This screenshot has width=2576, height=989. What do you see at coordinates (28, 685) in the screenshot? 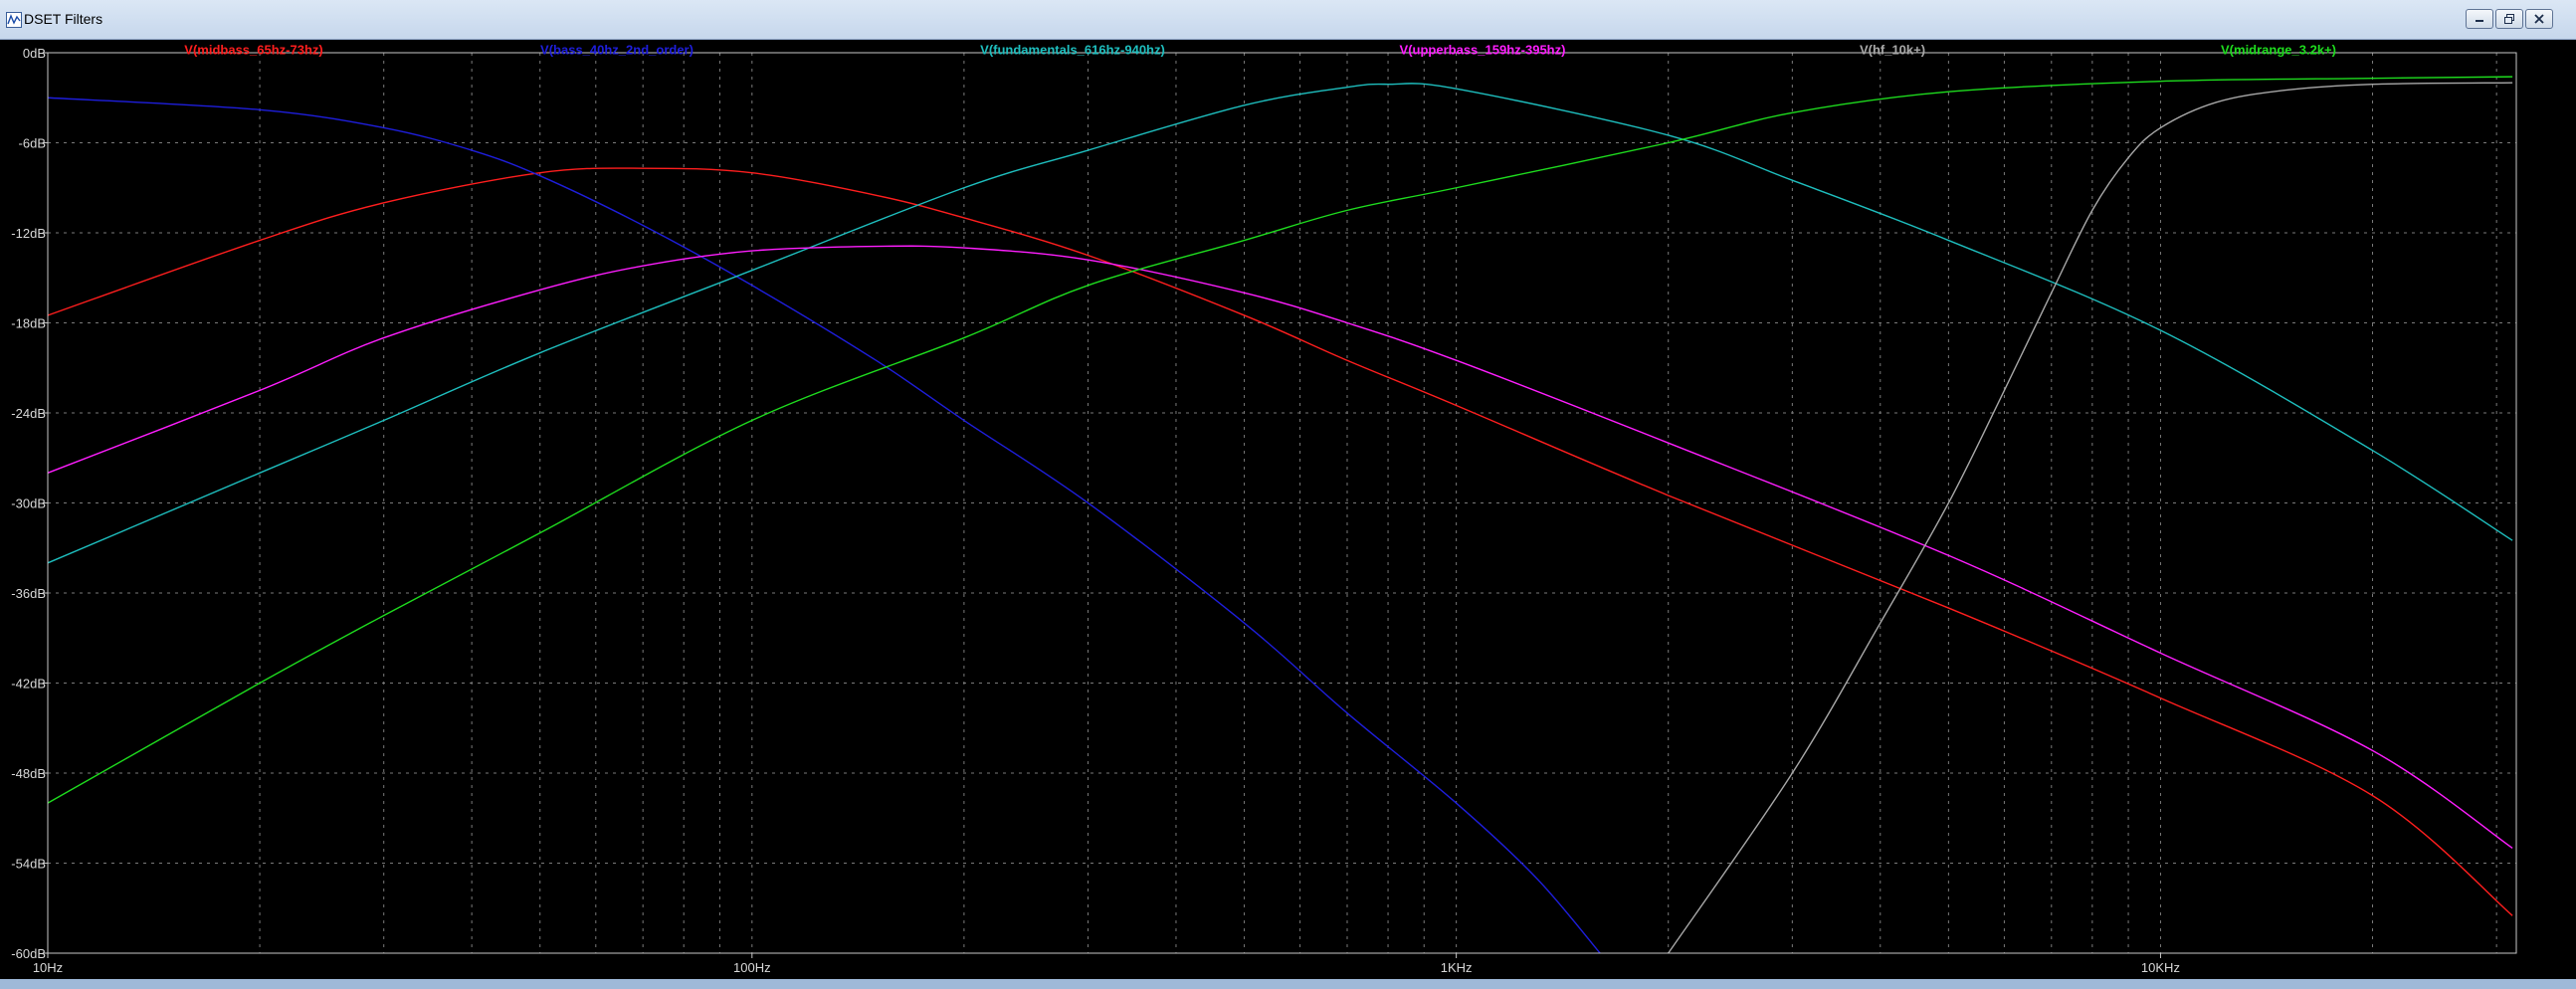
I see `y-tick-label: -42dB` at bounding box center [28, 685].